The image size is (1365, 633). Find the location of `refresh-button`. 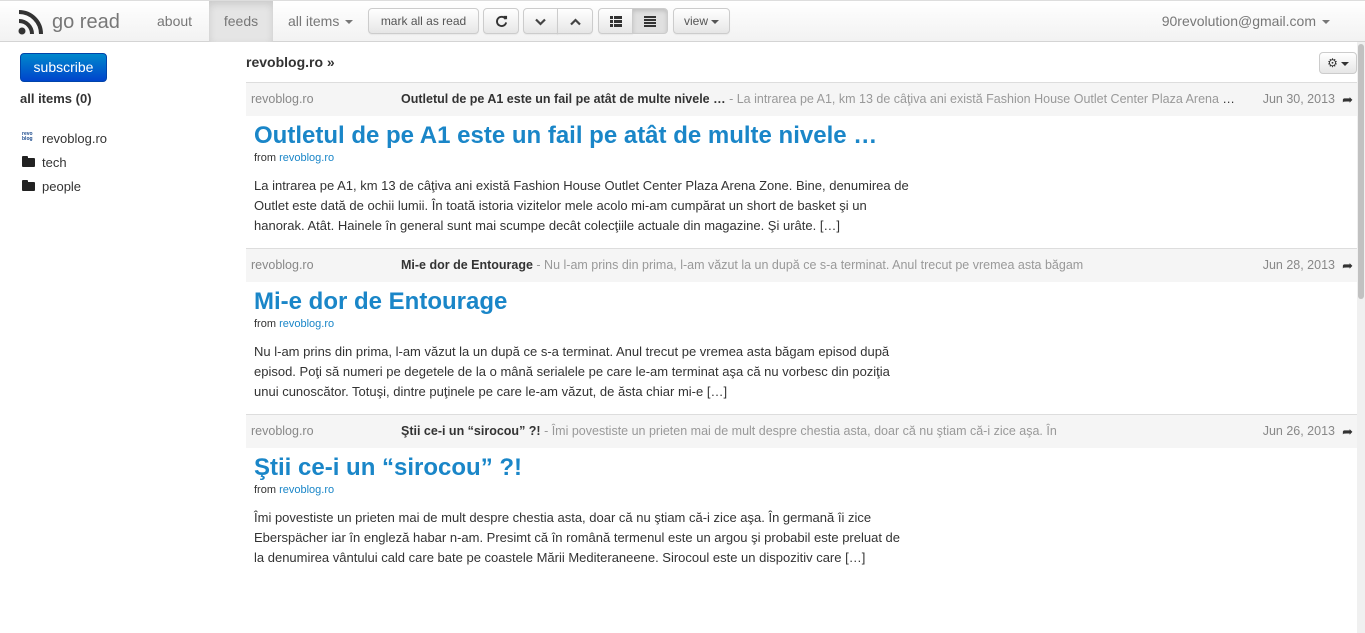

refresh-button is located at coordinates (501, 21).